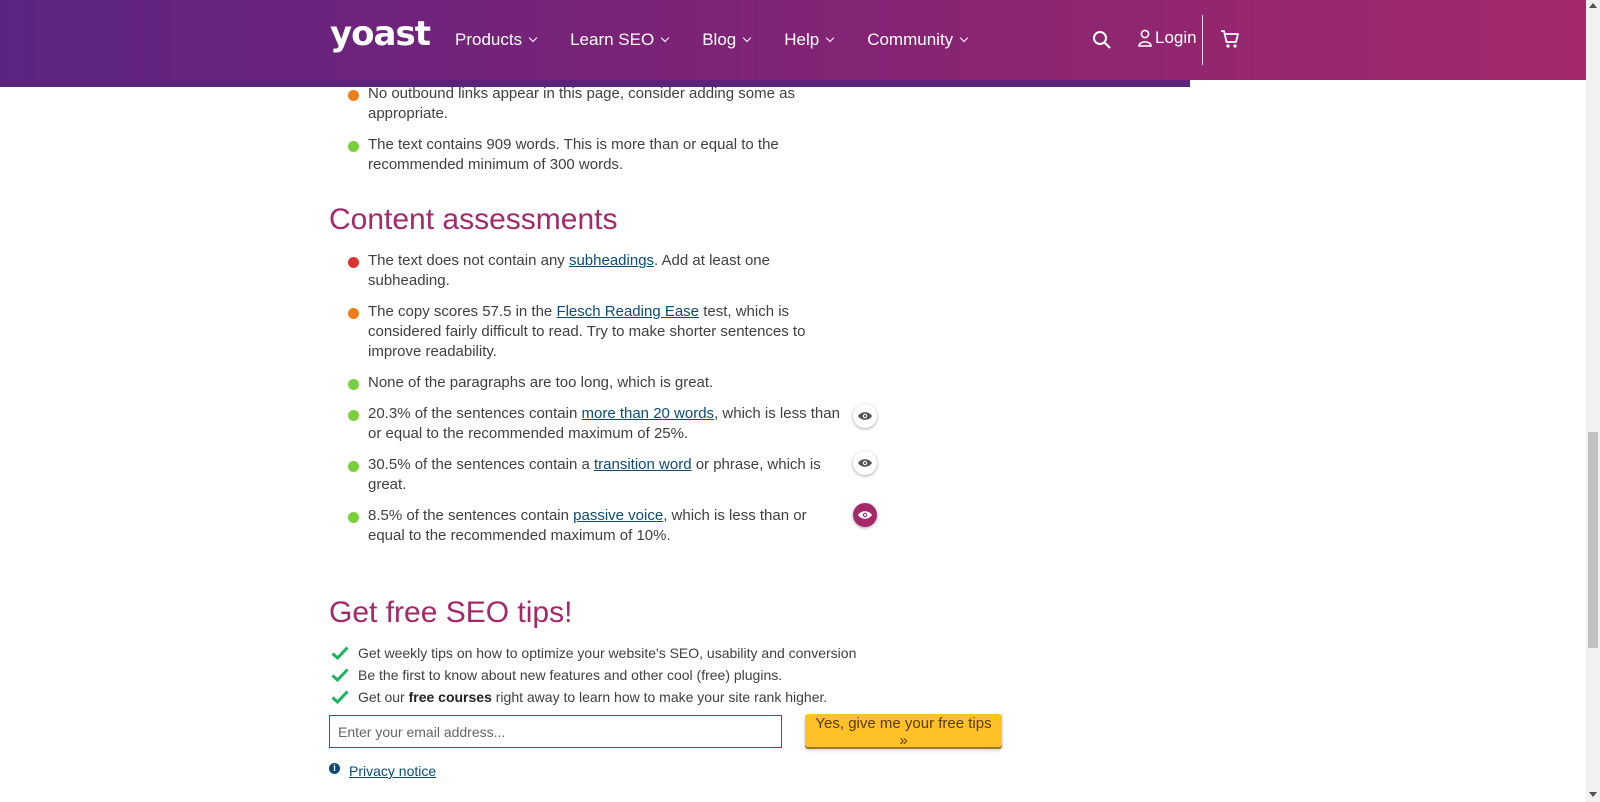  I want to click on nav-label: Community, so click(910, 39).